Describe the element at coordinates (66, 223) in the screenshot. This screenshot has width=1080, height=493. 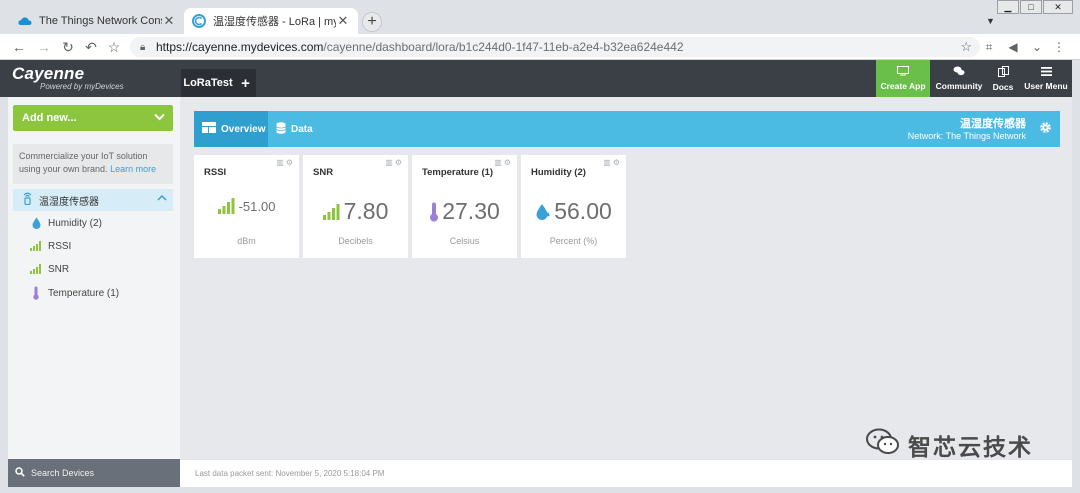
I see `sidebar-item-humidity: Humidity (2)` at that location.